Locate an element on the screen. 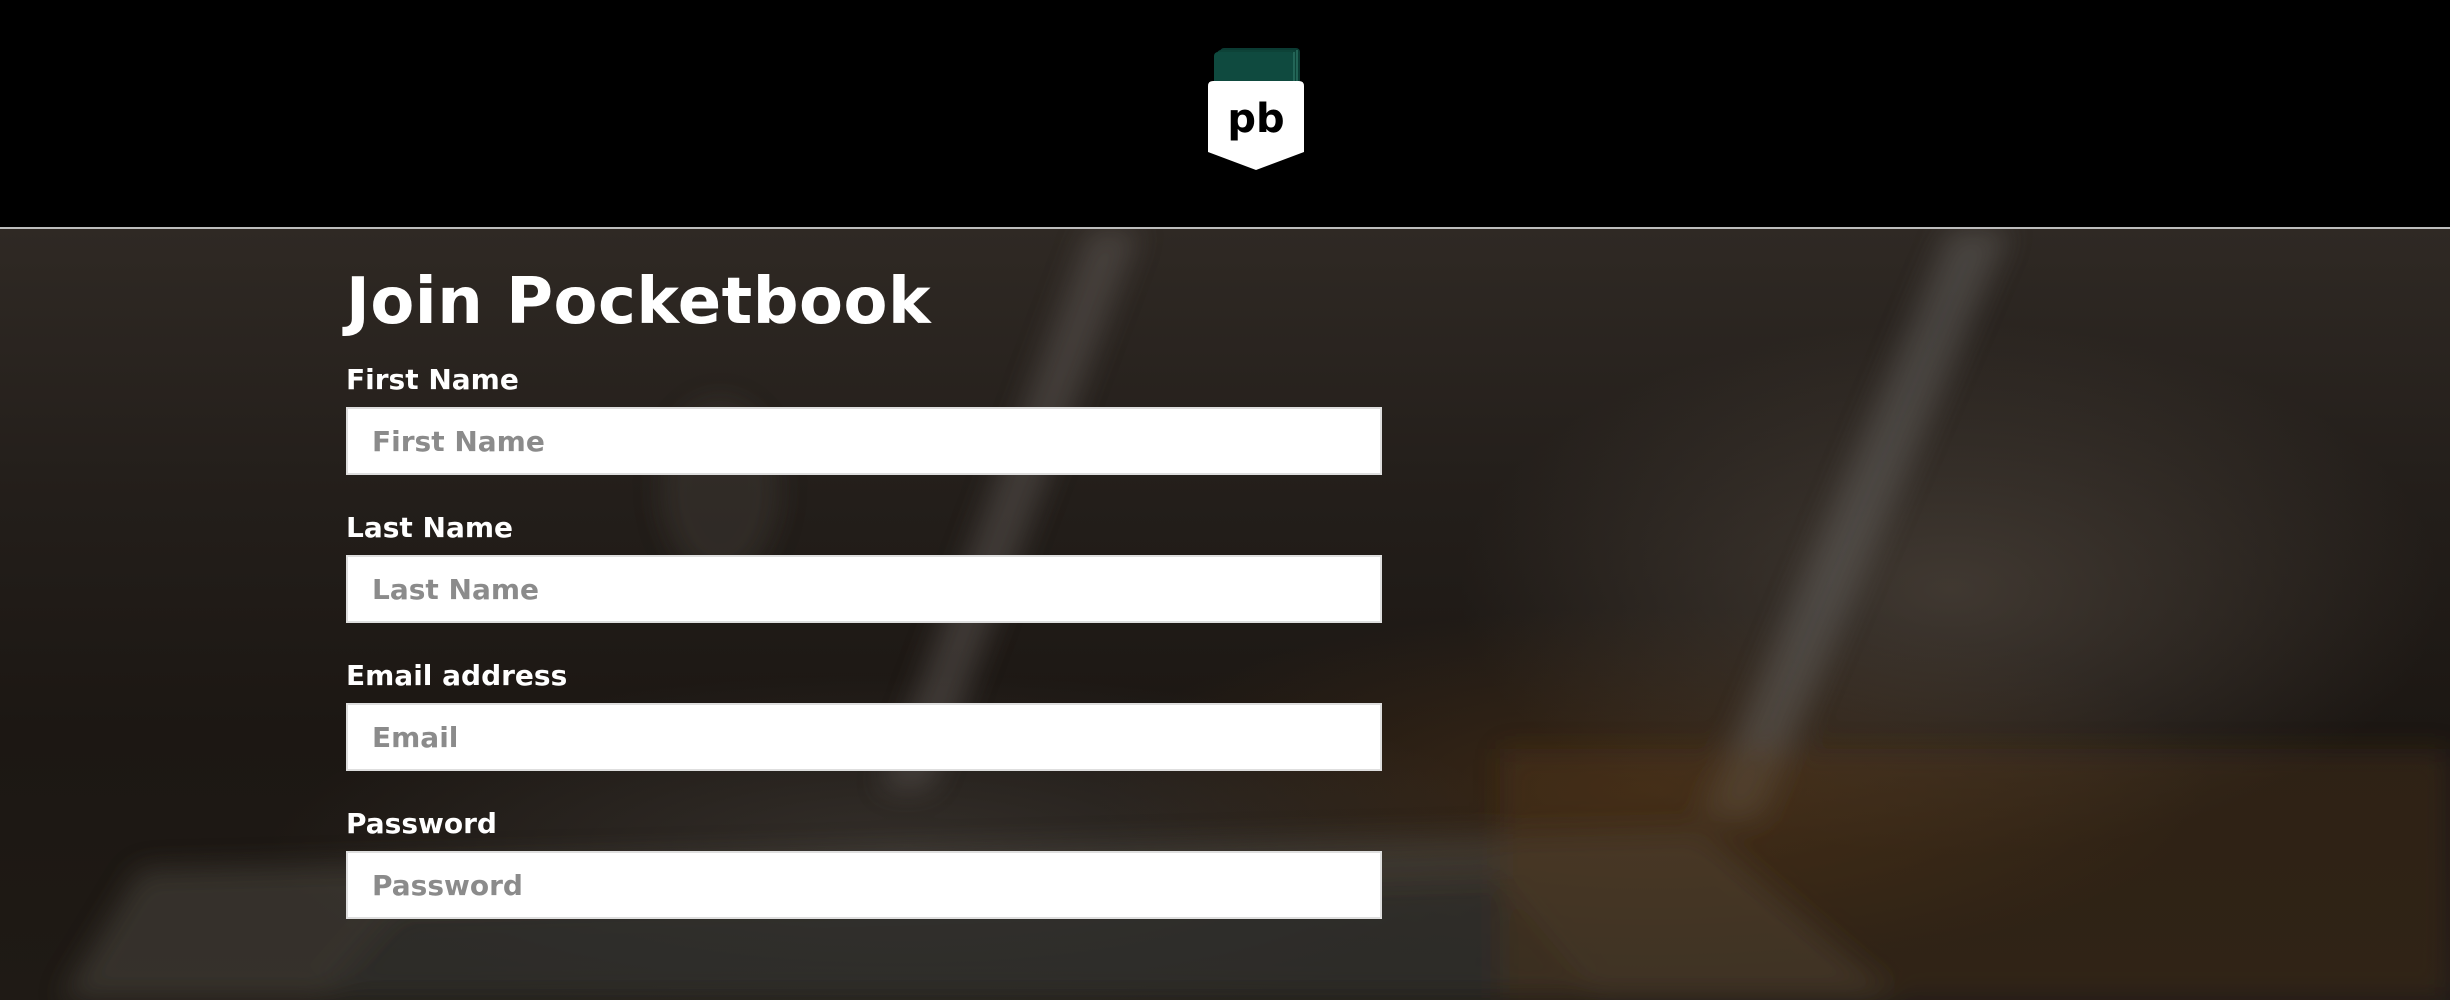 This screenshot has width=2450, height=1000. email-input is located at coordinates (864, 737).